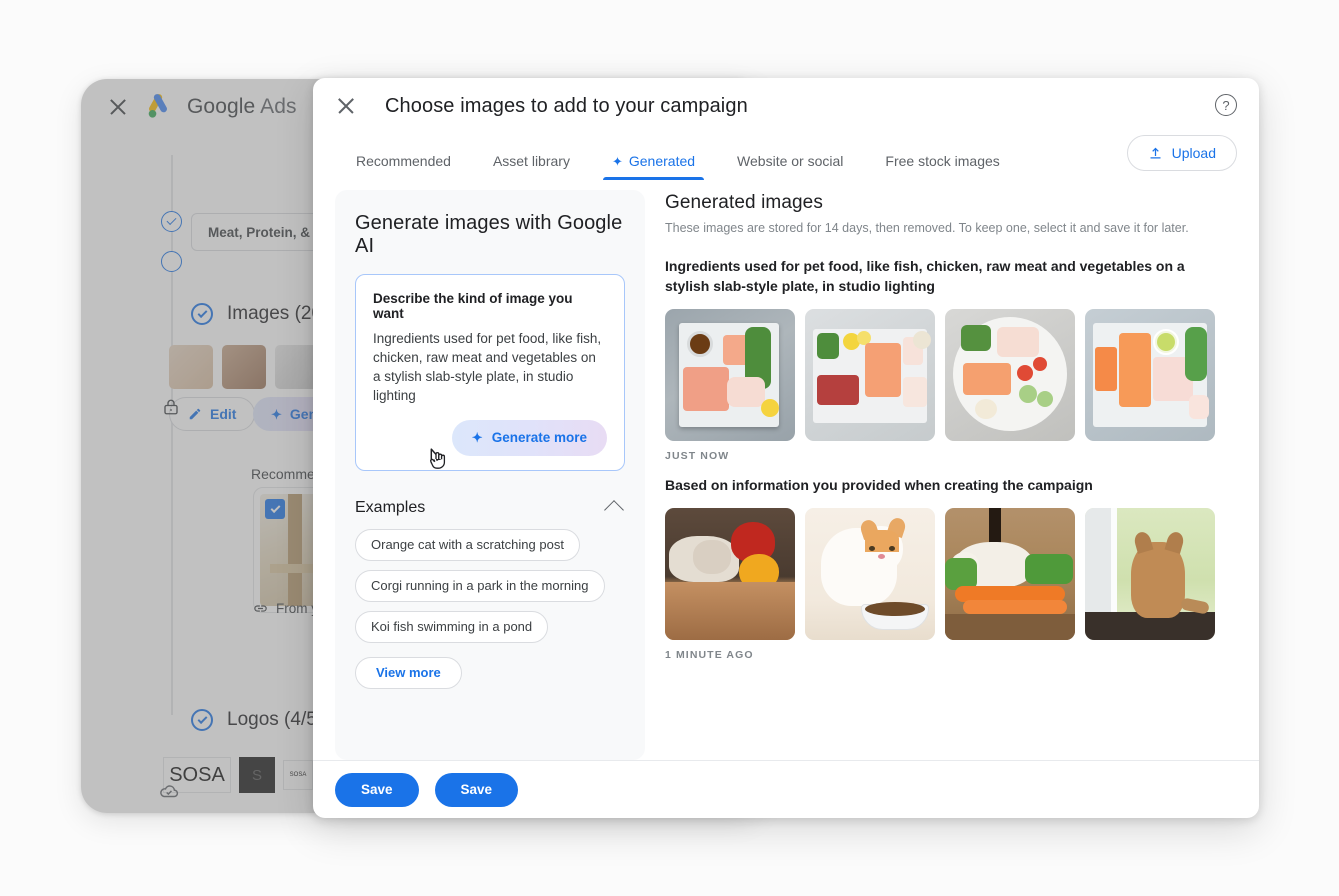  I want to click on example-chip-label: Orange cat with a scratching post, so click(467, 545).